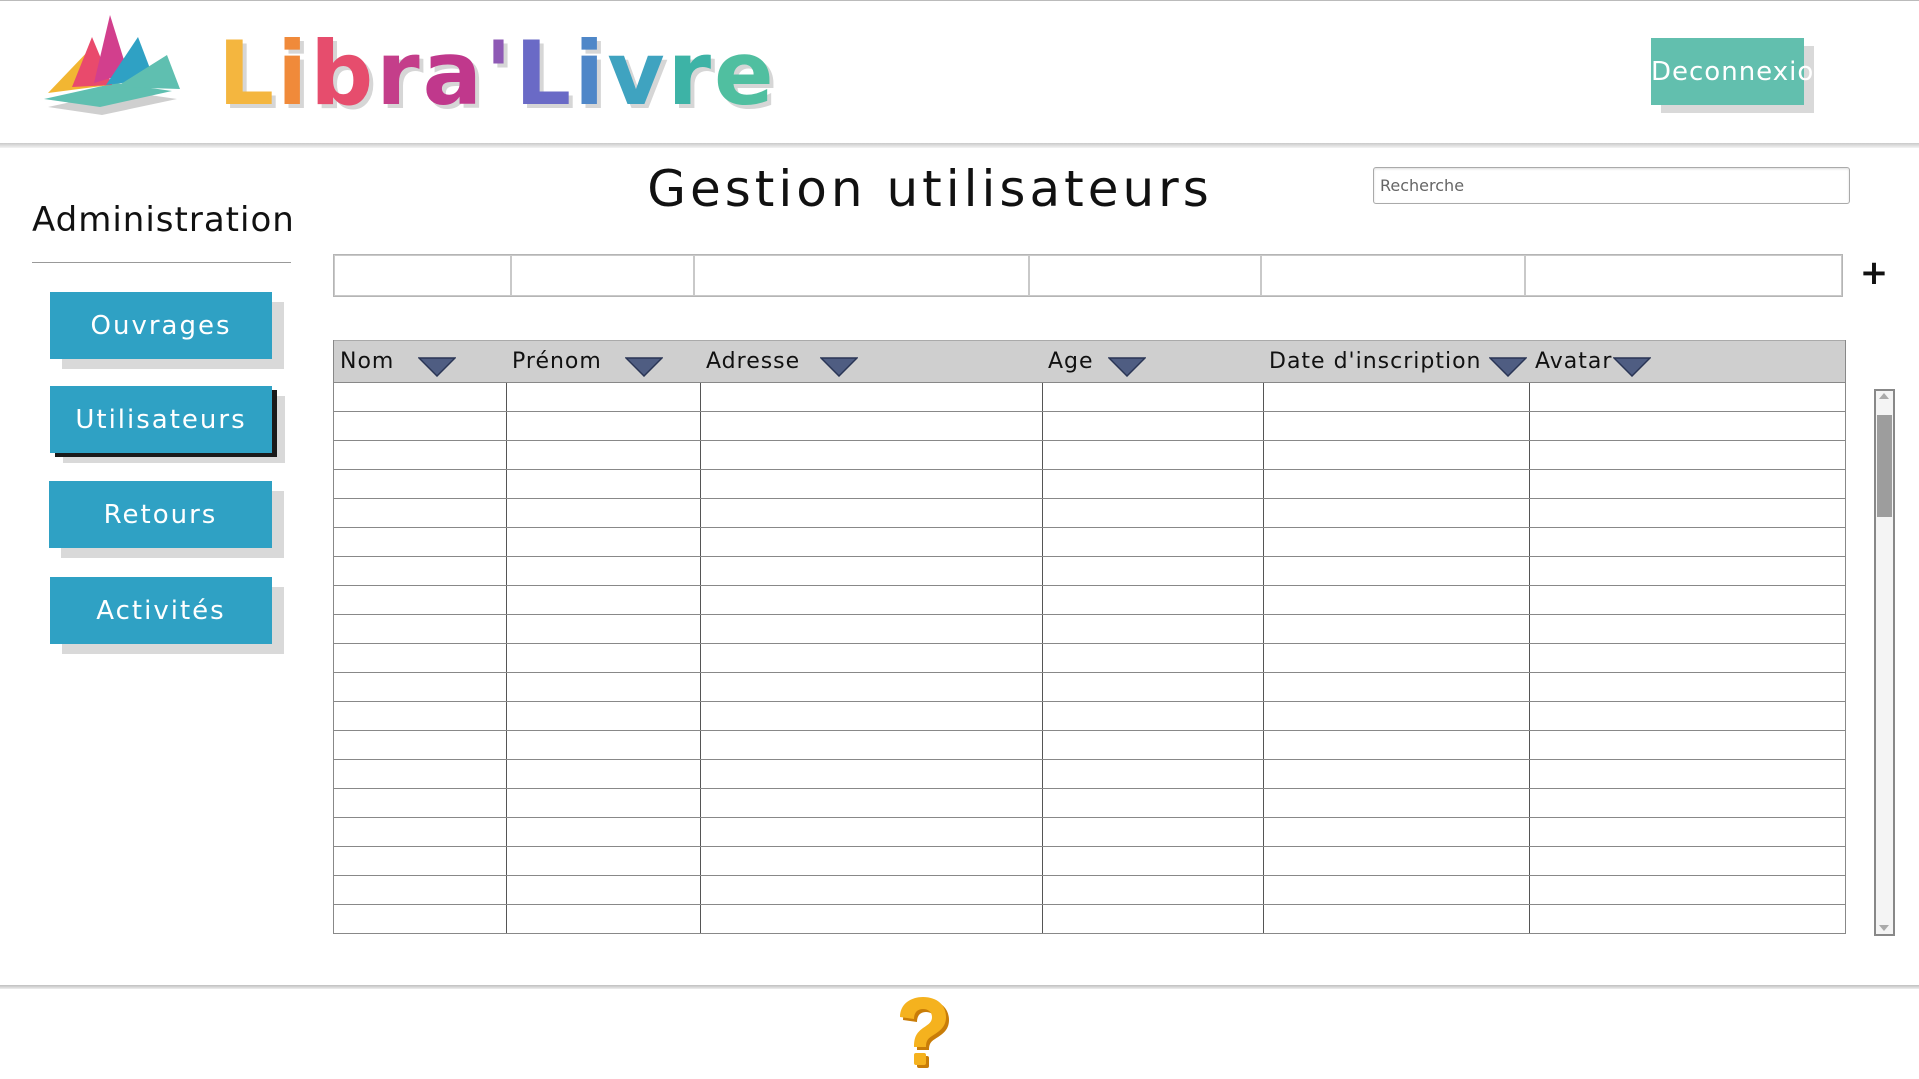 This screenshot has width=1919, height=1079. Describe the element at coordinates (1687, 361) in the screenshot. I see `column-header-avatar: Avatar` at that location.